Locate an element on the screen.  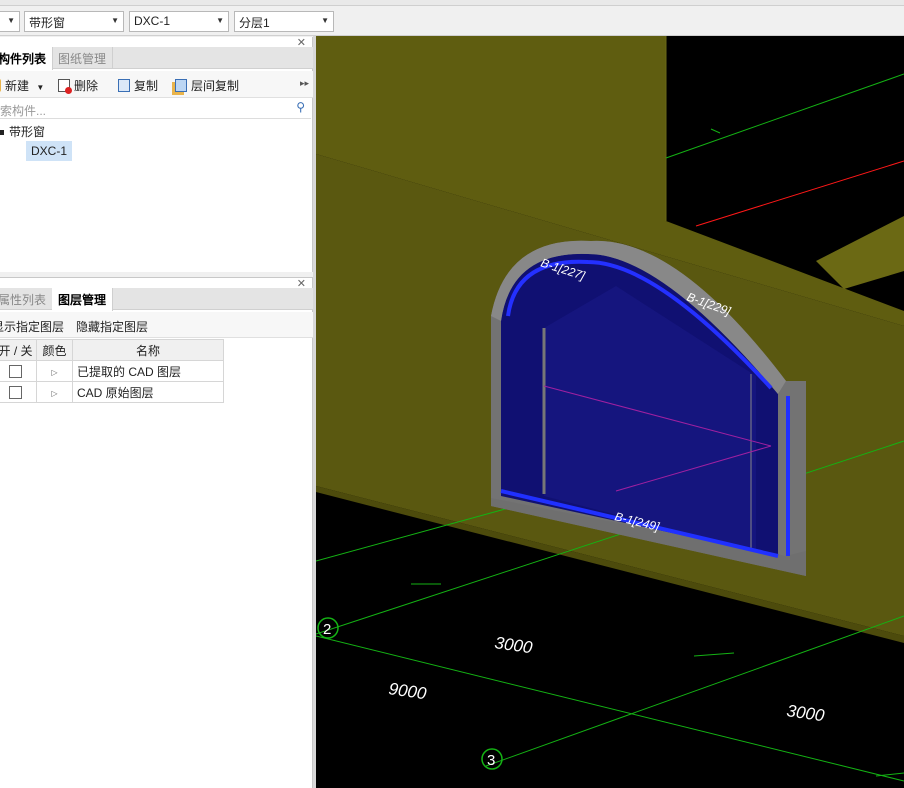
floor-copy-icon is located at coordinates (181, 85).